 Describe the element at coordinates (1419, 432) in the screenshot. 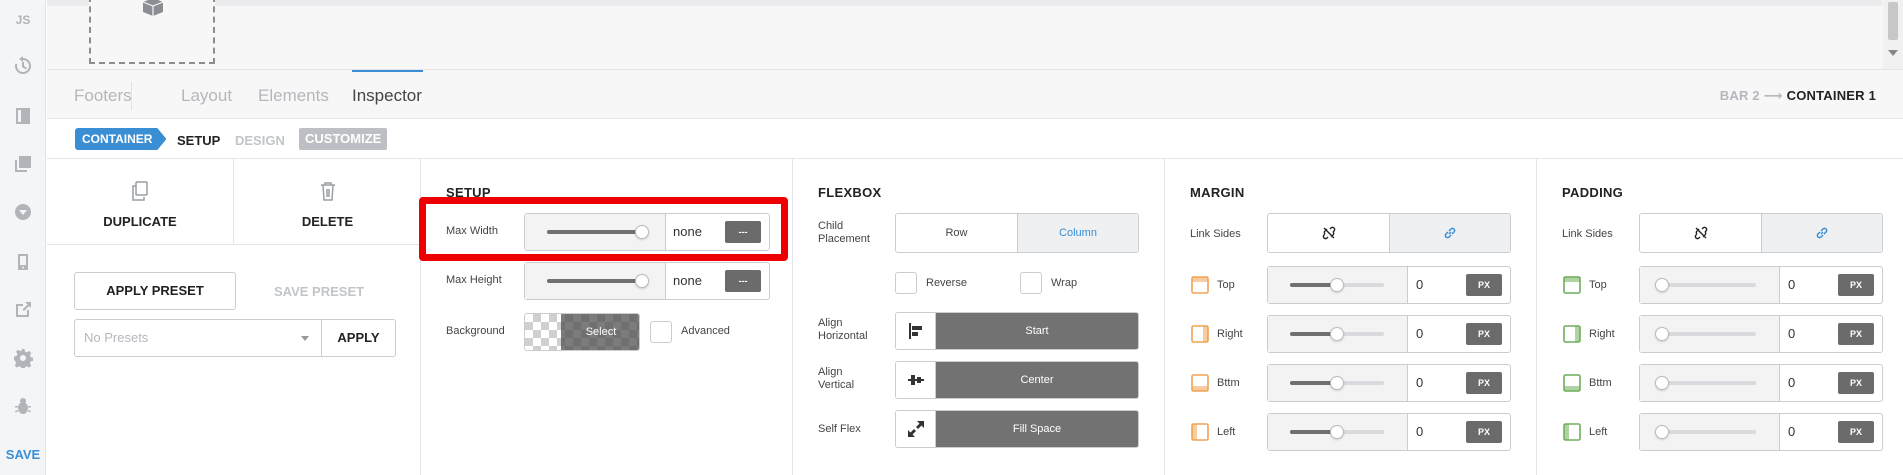

I see `margin-left-value: 0` at that location.